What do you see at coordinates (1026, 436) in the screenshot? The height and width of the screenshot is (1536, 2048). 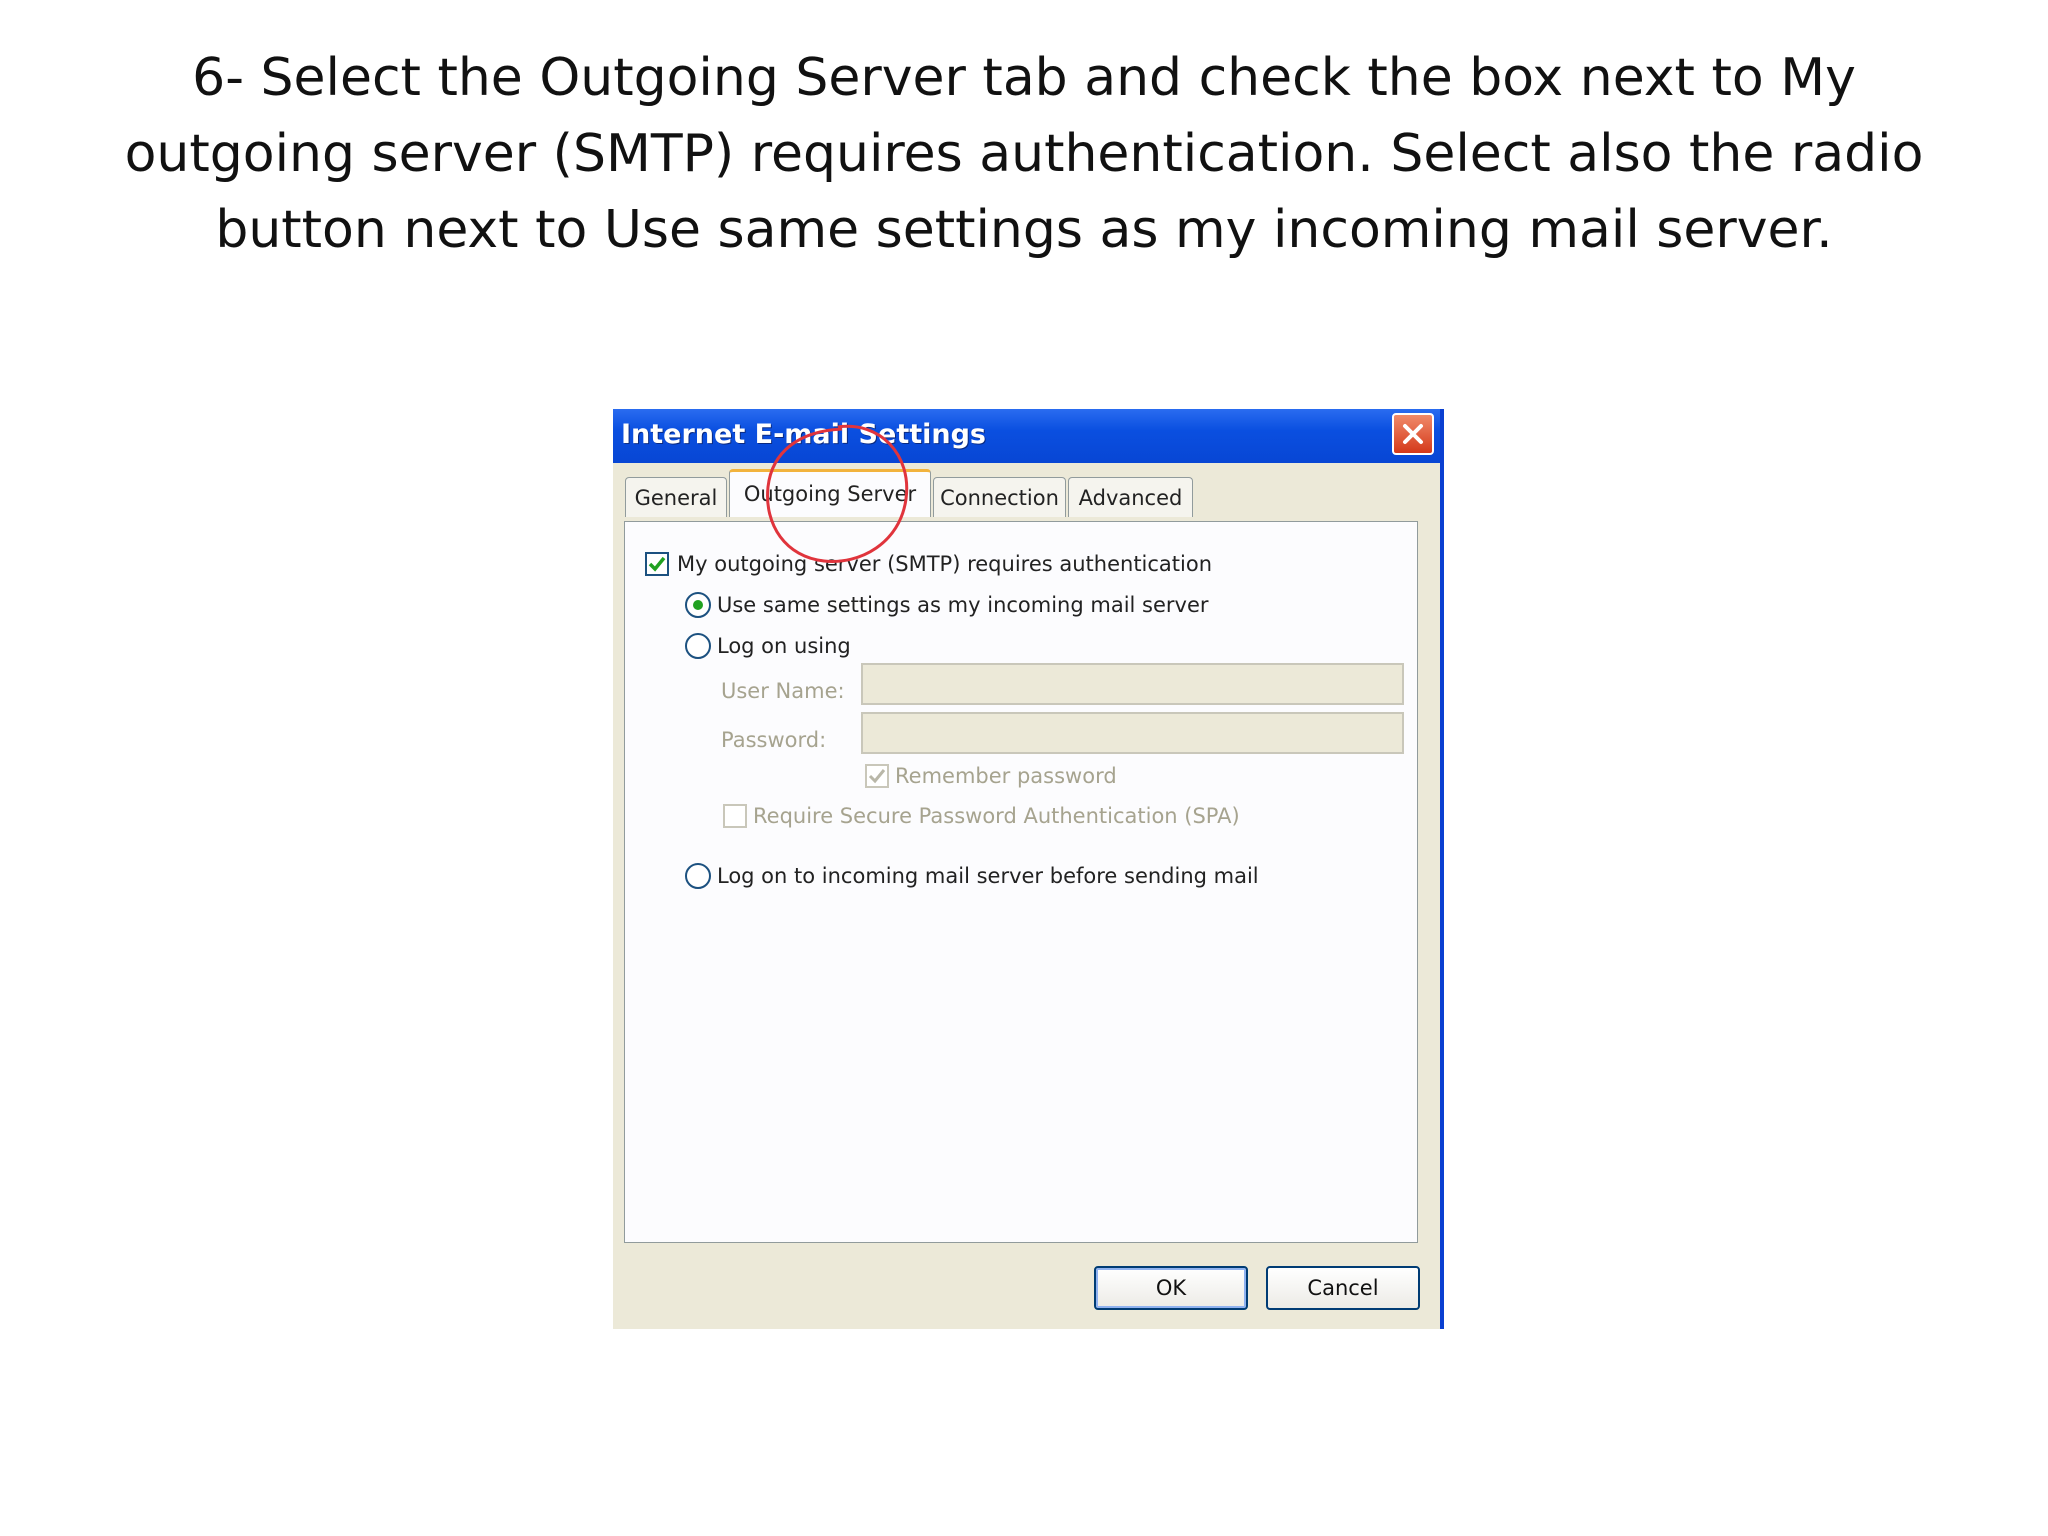 I see `dialog-titlebar: Internet E-mail Settings` at bounding box center [1026, 436].